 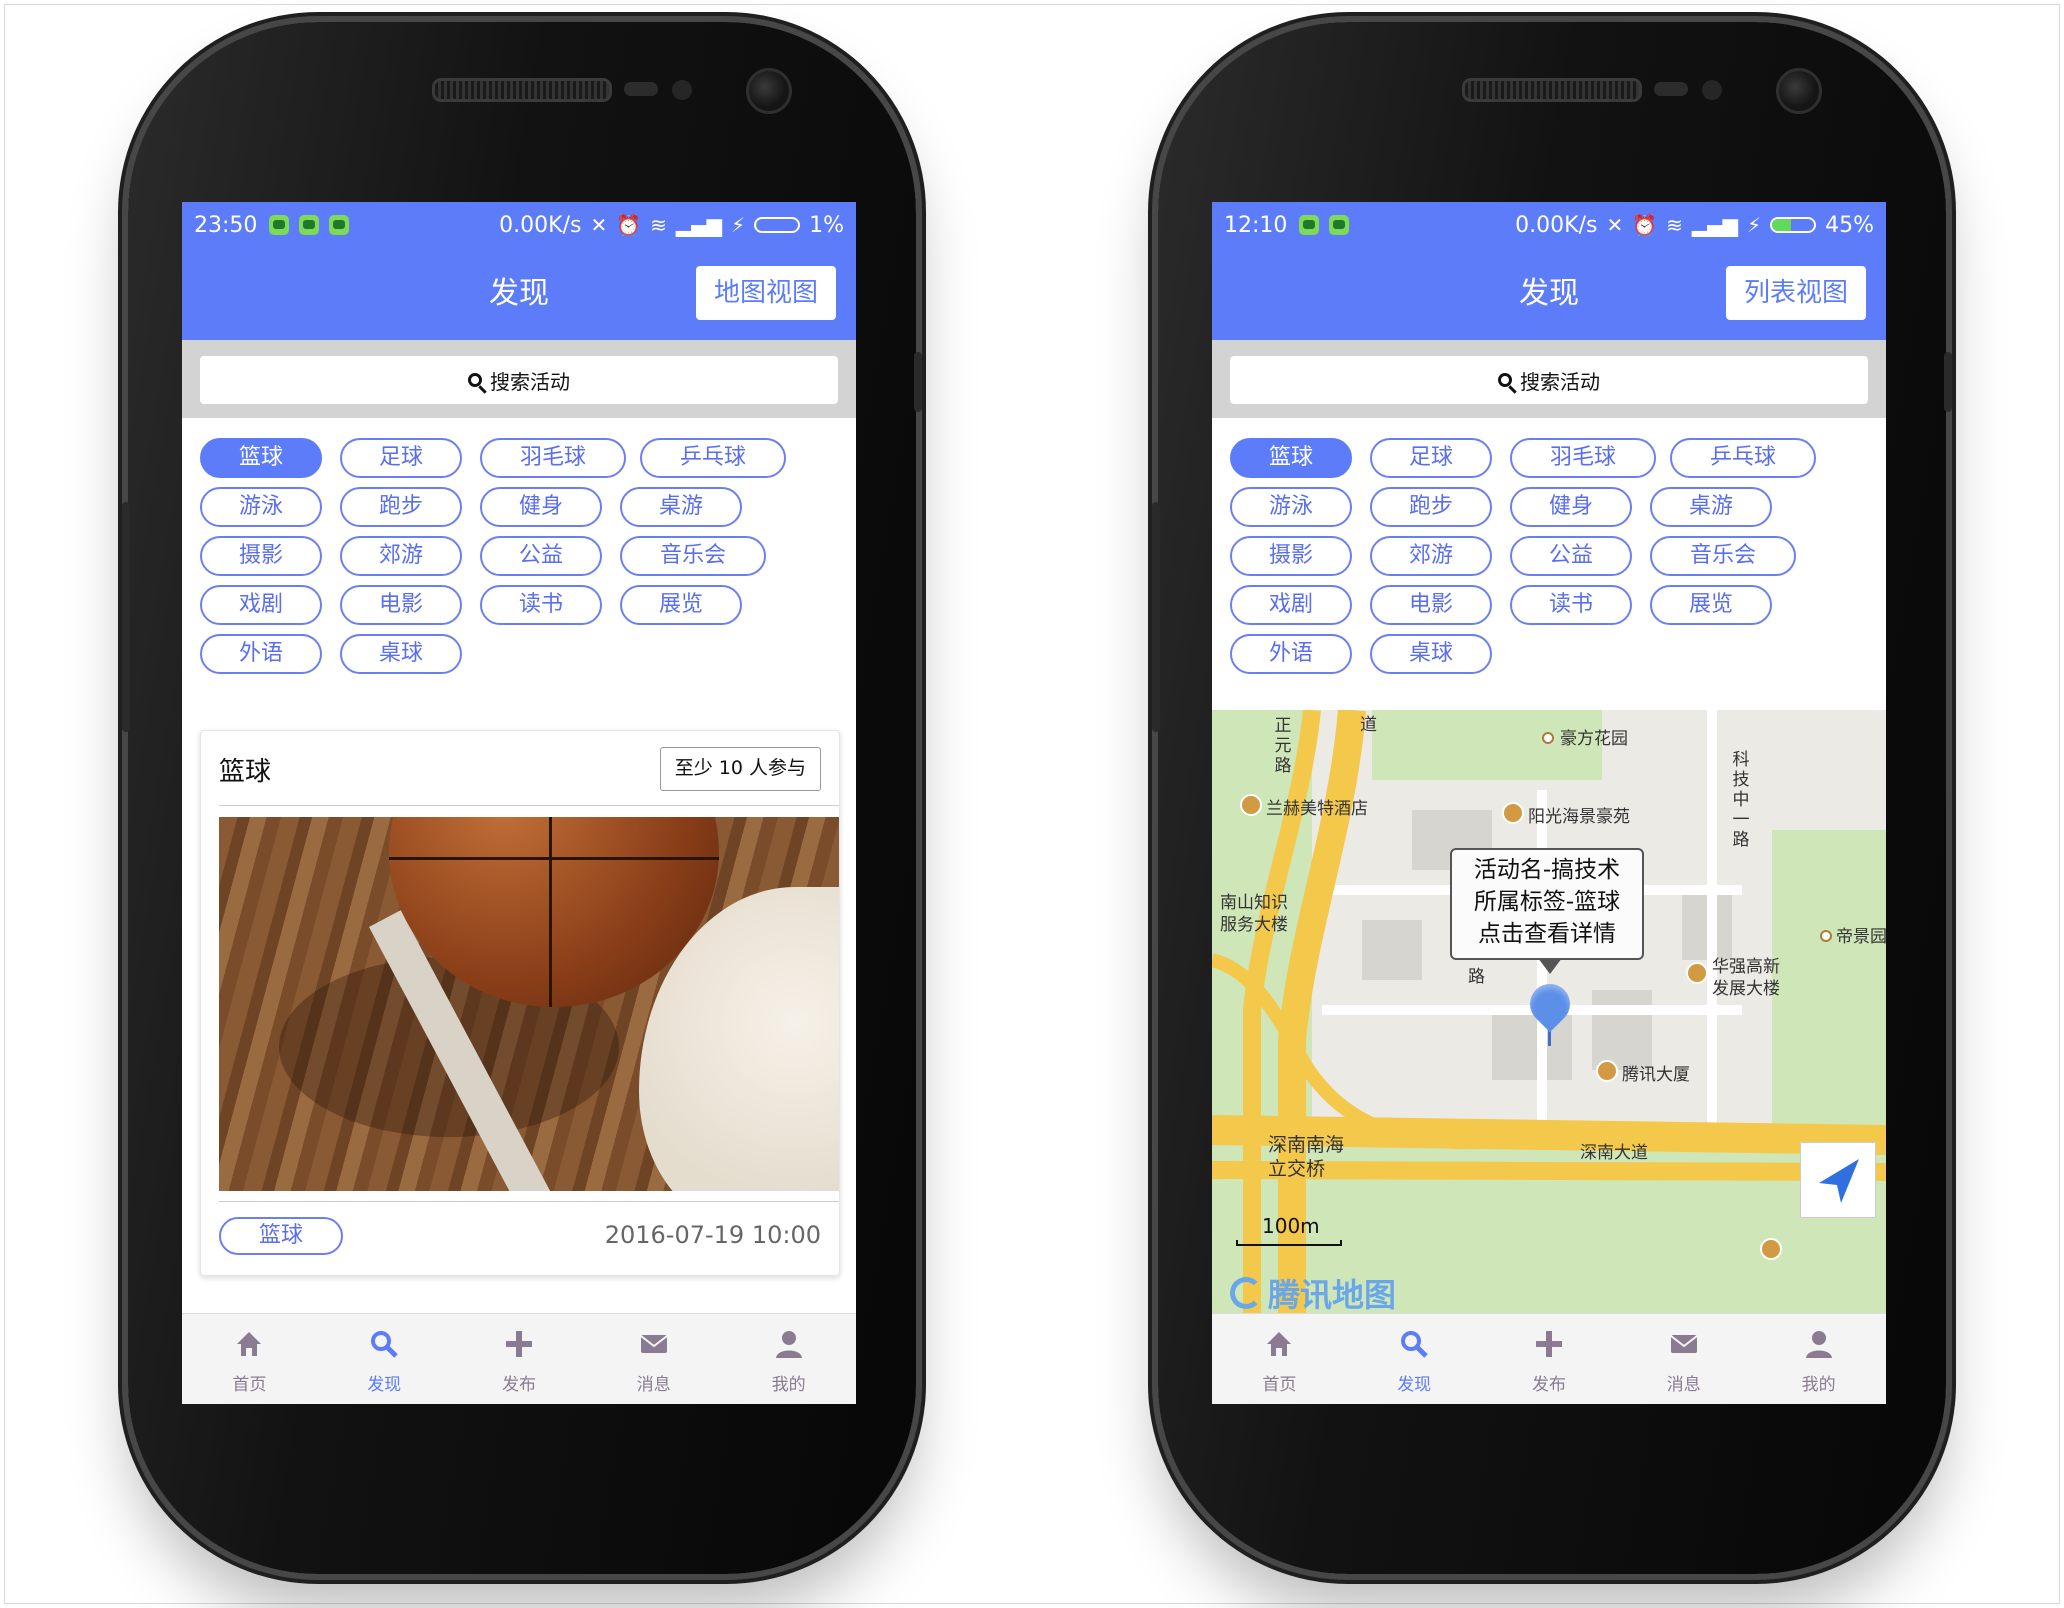 What do you see at coordinates (1289, 1243) in the screenshot?
I see `map-scale-bar` at bounding box center [1289, 1243].